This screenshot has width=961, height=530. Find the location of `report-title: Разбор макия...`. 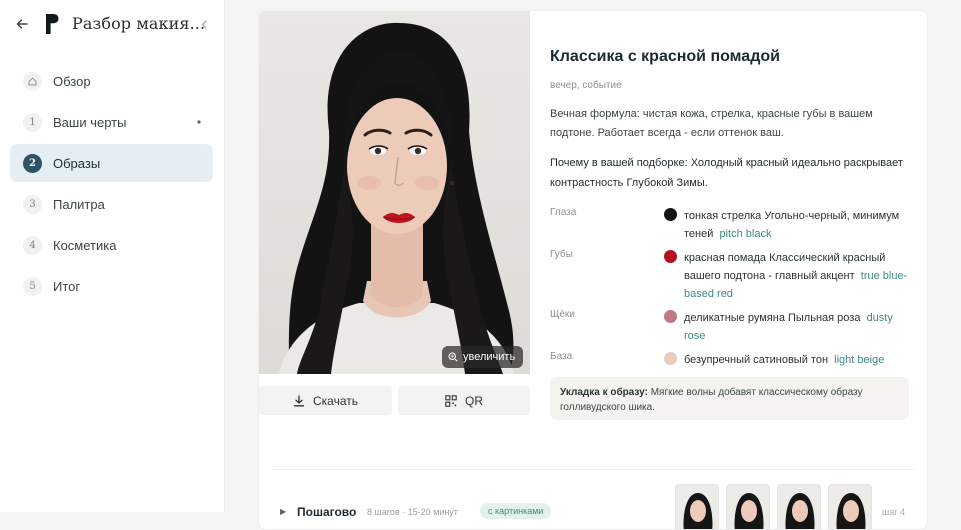

report-title: Разбор макия... is located at coordinates (139, 23).